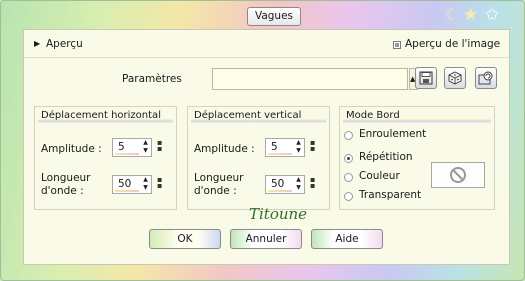 This screenshot has width=525, height=281. Describe the element at coordinates (348, 196) in the screenshot. I see `radio-transparent` at that location.